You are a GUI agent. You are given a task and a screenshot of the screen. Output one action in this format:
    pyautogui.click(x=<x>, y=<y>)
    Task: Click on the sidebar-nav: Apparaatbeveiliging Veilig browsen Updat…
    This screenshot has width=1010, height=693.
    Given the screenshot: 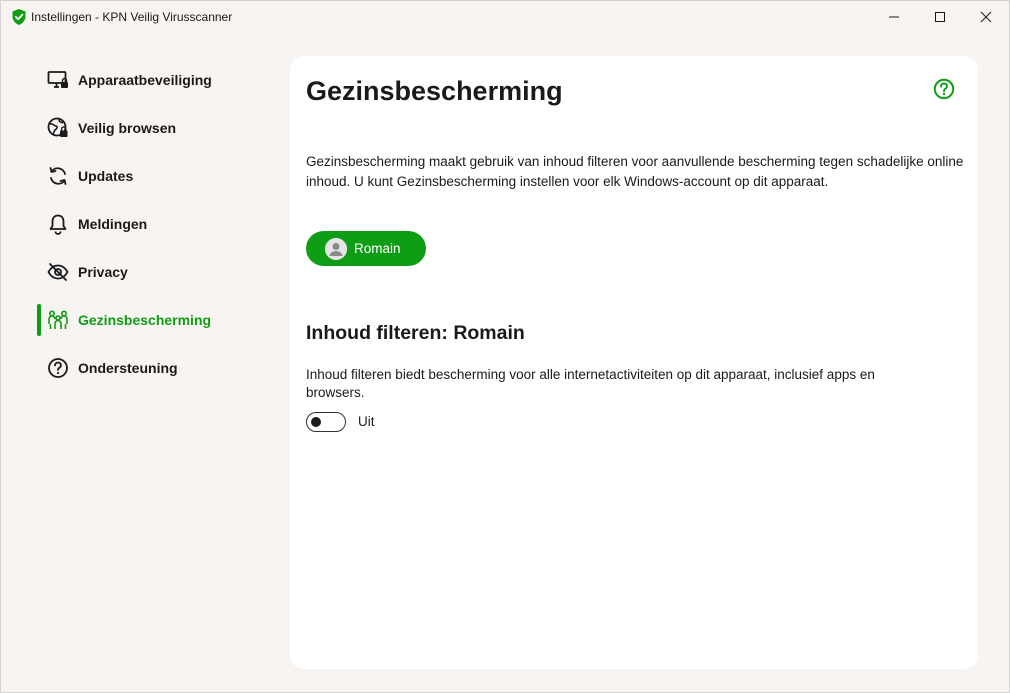 What is the action you would take?
    pyautogui.click(x=157, y=224)
    